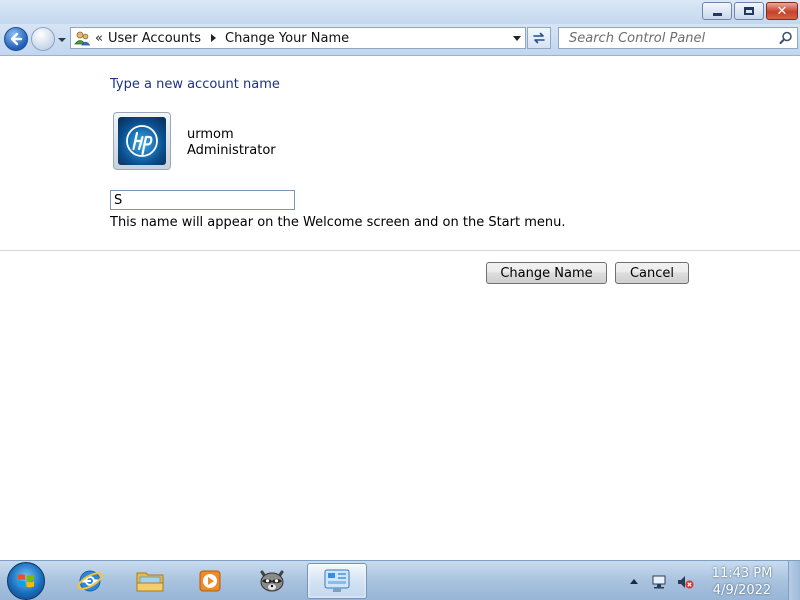 The height and width of the screenshot is (600, 800). I want to click on taskbar-windows-explorer, so click(150, 581).